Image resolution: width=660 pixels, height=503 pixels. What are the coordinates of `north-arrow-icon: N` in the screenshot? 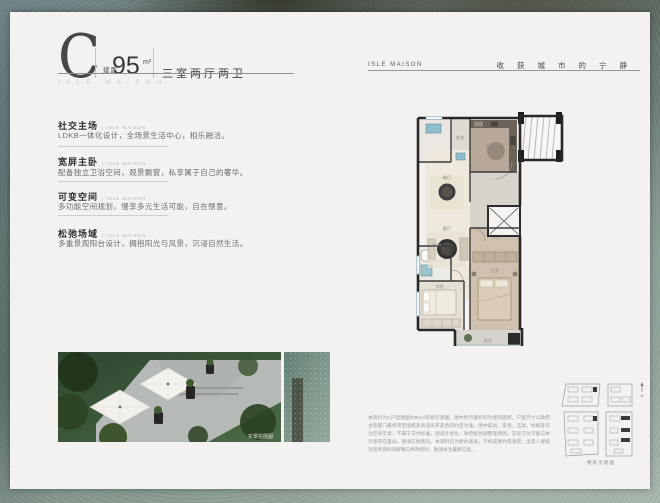 It's located at (642, 390).